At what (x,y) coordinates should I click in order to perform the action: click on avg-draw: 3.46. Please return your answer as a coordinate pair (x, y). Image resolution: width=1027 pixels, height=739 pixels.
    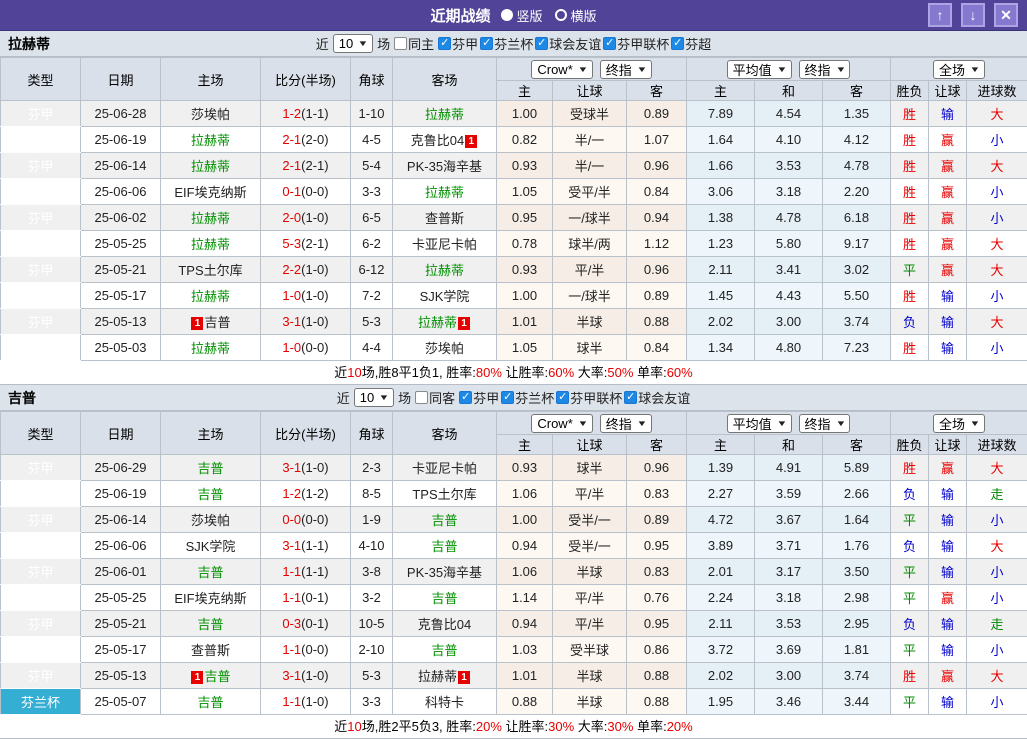
    Looking at the image, I should click on (789, 702).